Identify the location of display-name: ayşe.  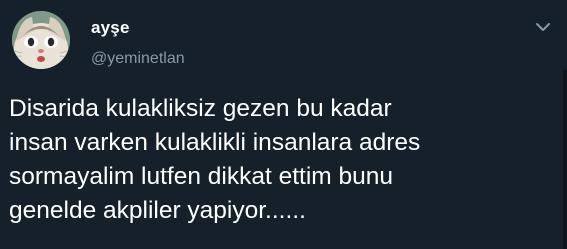
(110, 28).